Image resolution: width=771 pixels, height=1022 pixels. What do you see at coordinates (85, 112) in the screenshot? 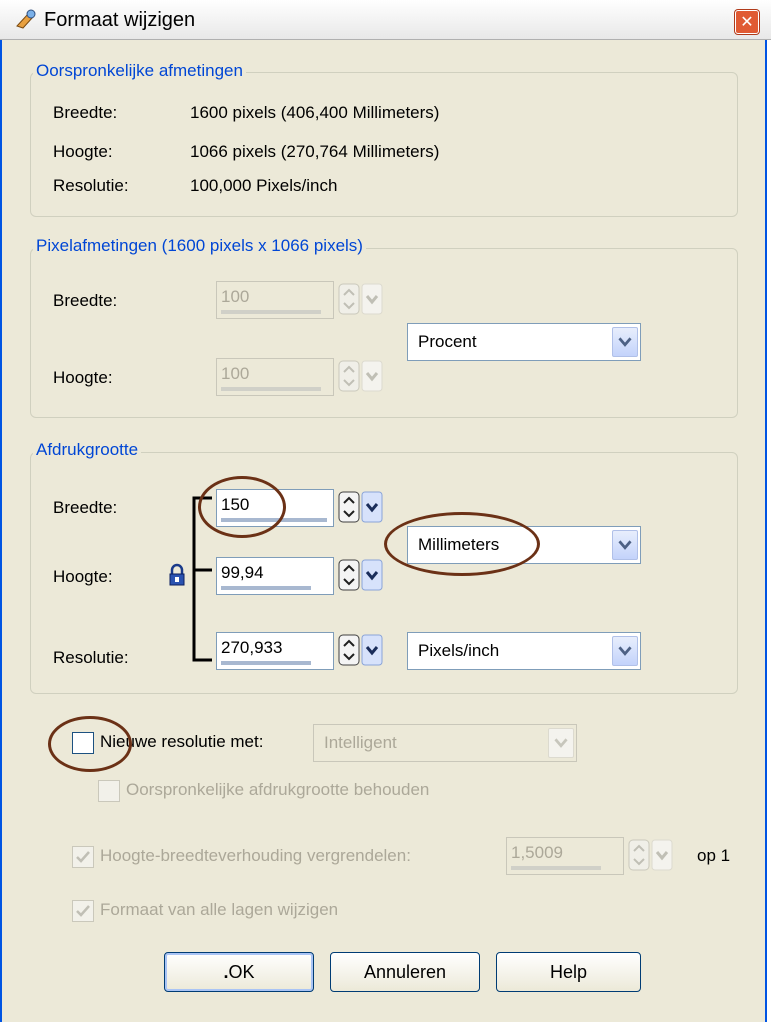
I see `original-width-label: Breedte:` at bounding box center [85, 112].